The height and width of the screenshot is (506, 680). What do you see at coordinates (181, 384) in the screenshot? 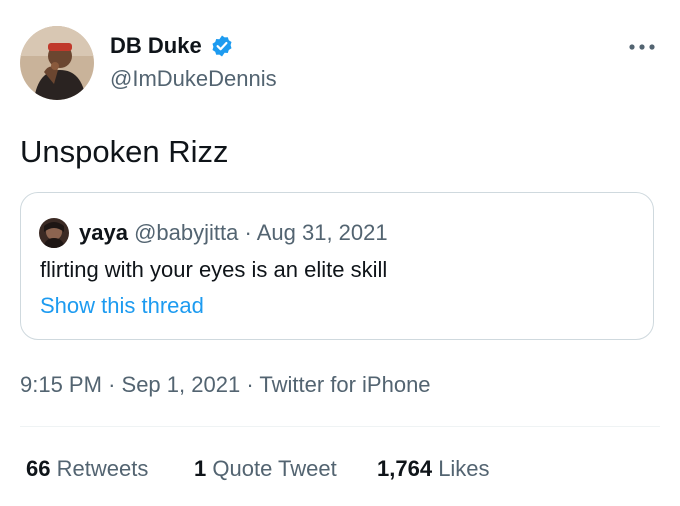
I see `tweet-date: Sep 1, 2021` at bounding box center [181, 384].